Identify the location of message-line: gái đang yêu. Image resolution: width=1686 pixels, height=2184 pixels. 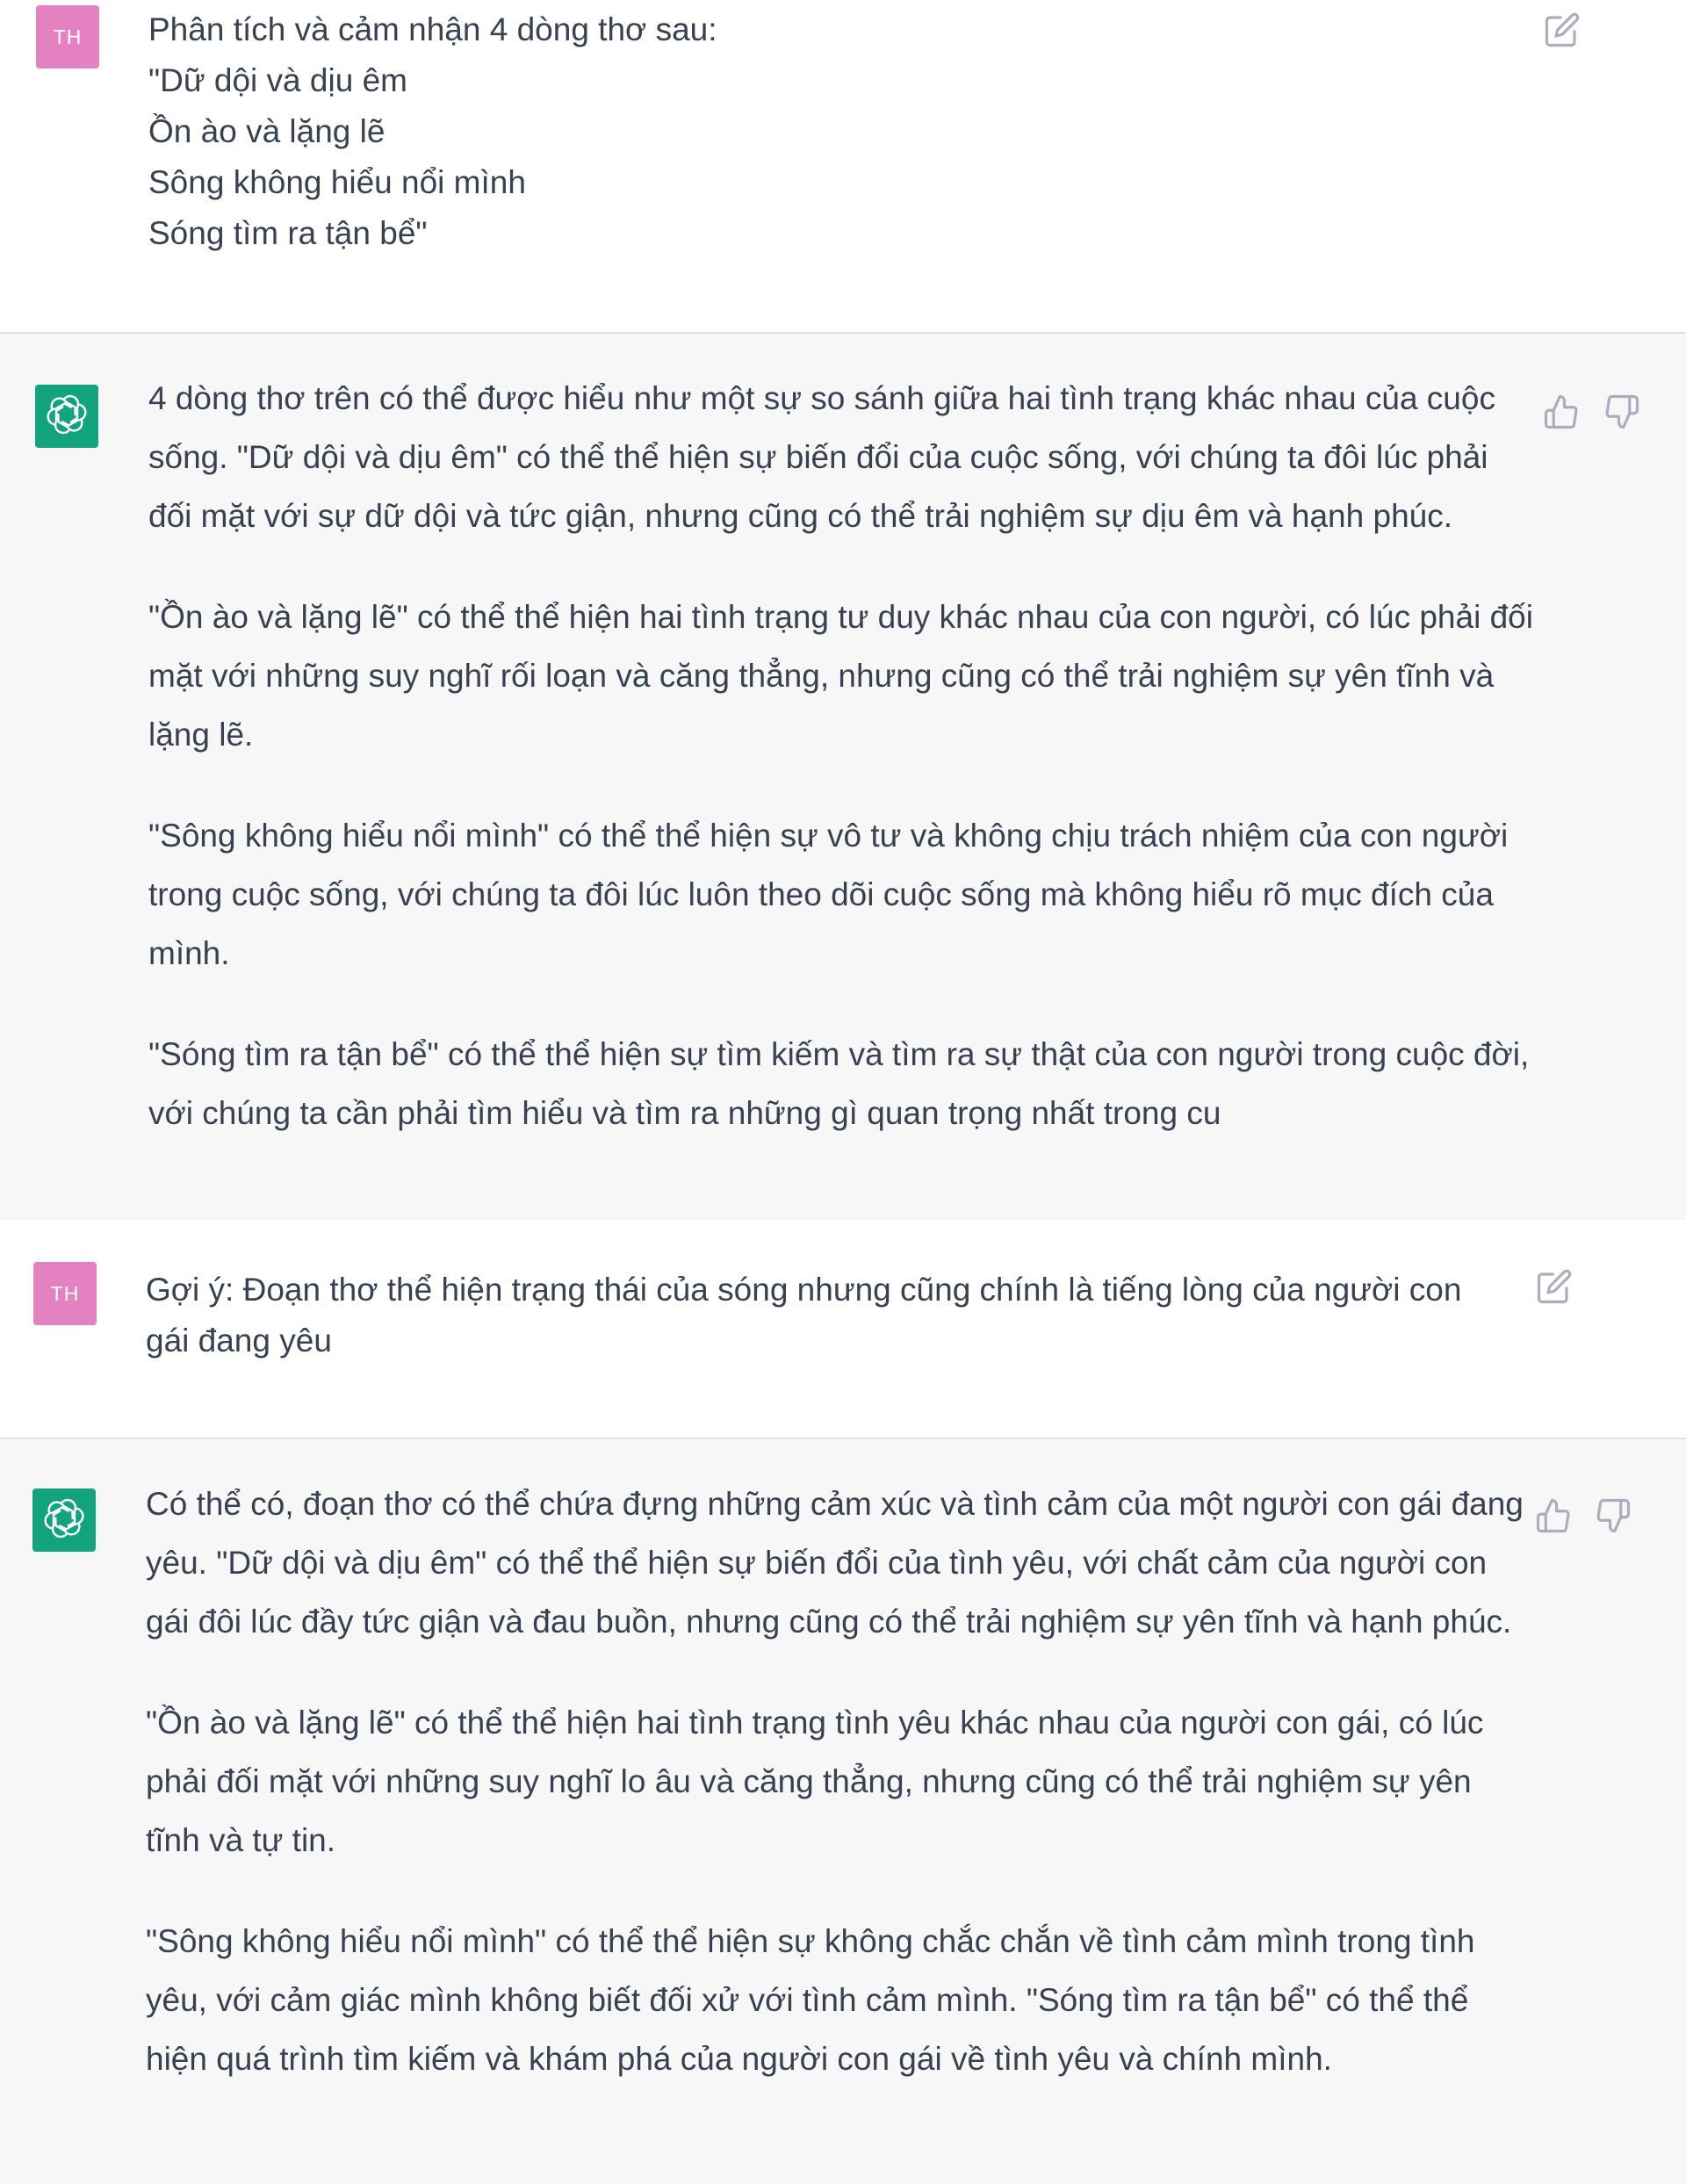
(239, 1341).